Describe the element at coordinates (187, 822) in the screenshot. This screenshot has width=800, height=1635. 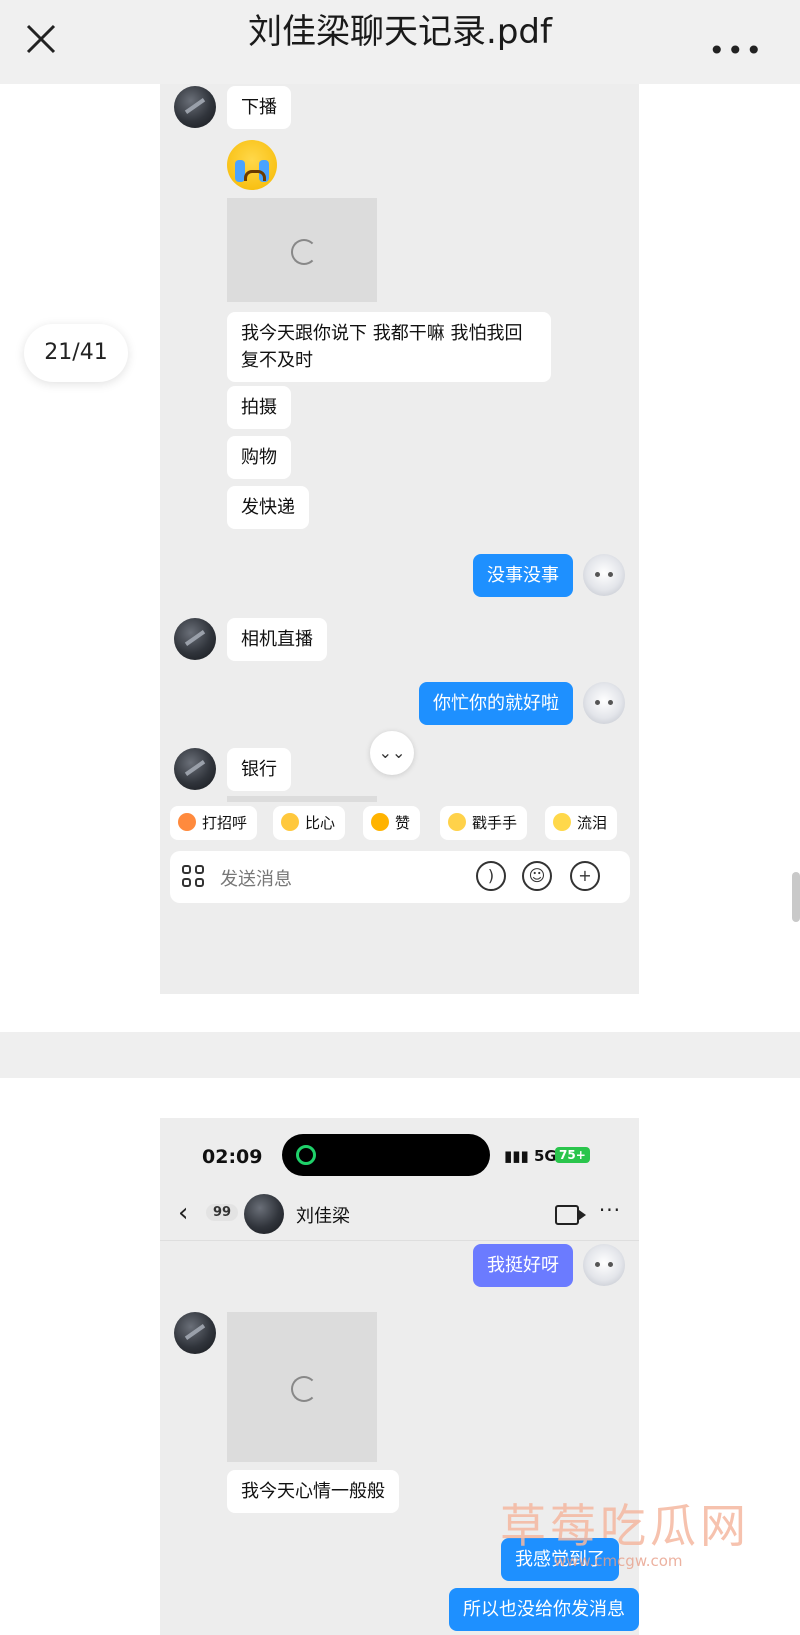
I see `wave-icon` at that location.